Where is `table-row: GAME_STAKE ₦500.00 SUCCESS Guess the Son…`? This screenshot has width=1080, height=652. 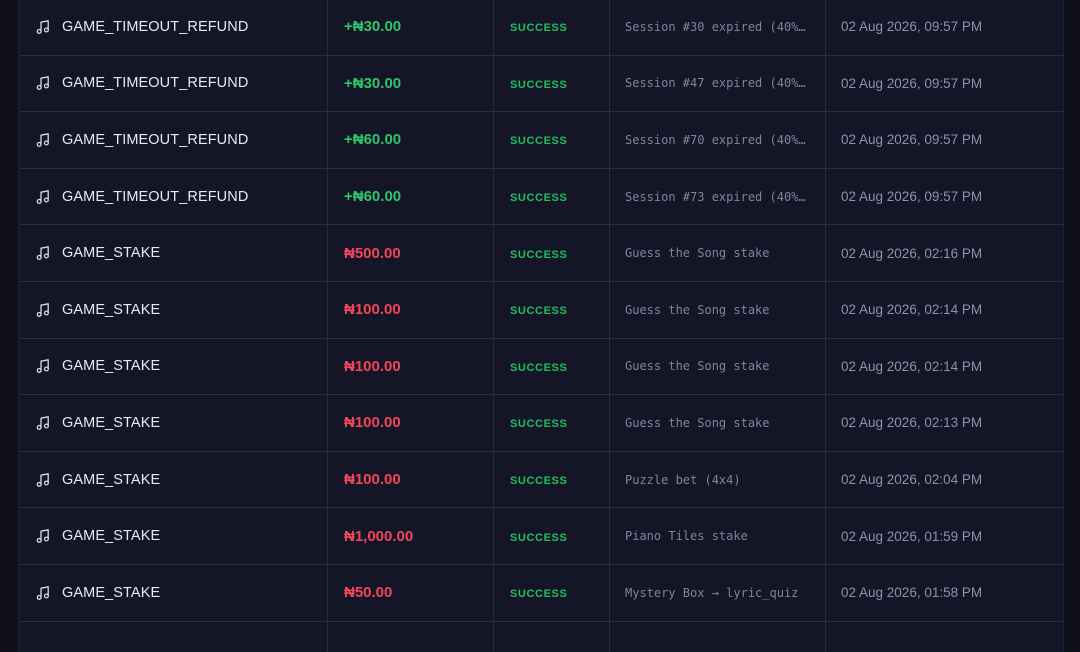 table-row: GAME_STAKE ₦500.00 SUCCESS Guess the Son… is located at coordinates (541, 253).